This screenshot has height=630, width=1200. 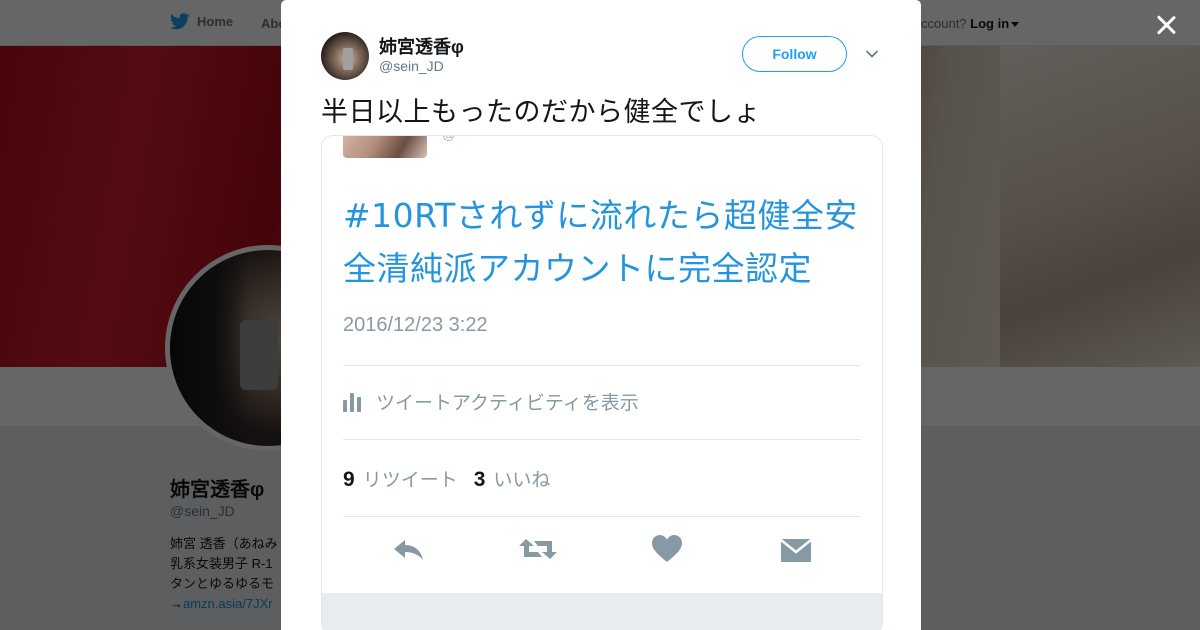 I want to click on retweet-icon, so click(x=538, y=549).